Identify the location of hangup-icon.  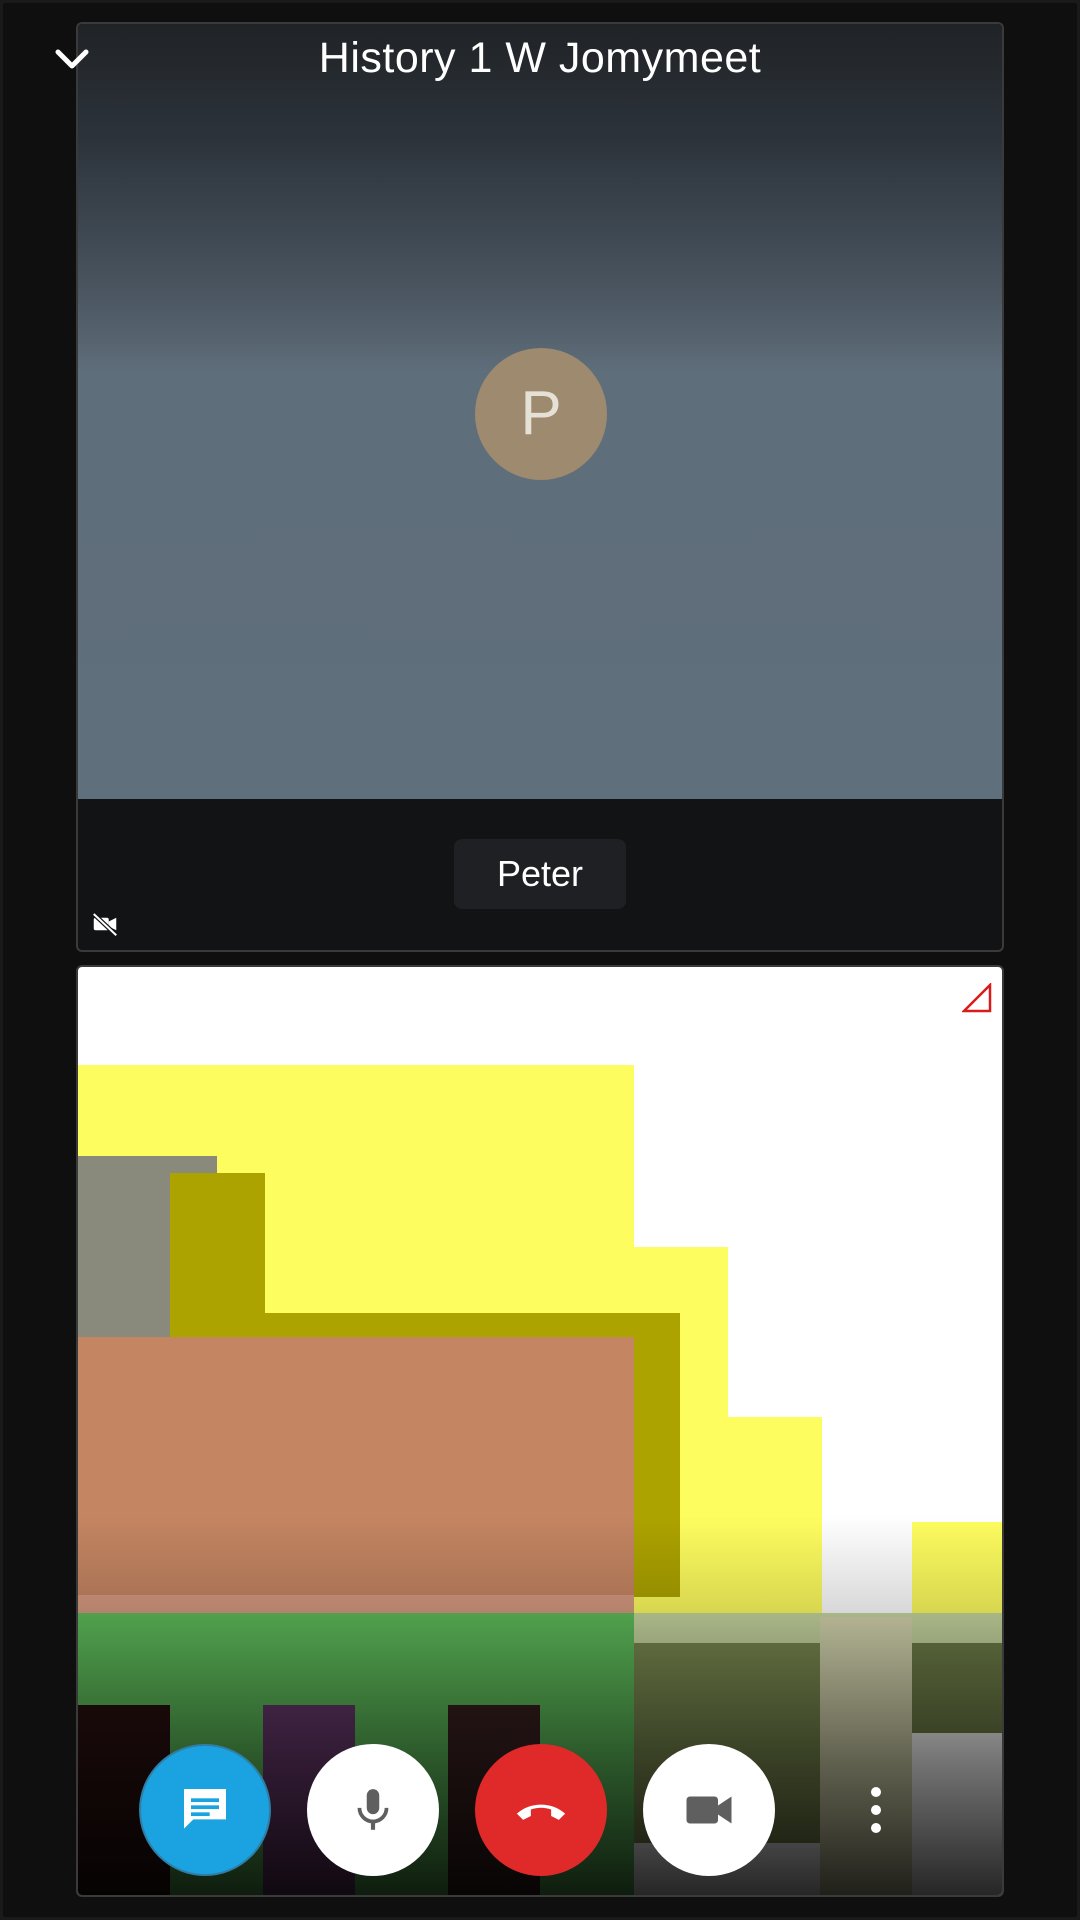
(541, 1812).